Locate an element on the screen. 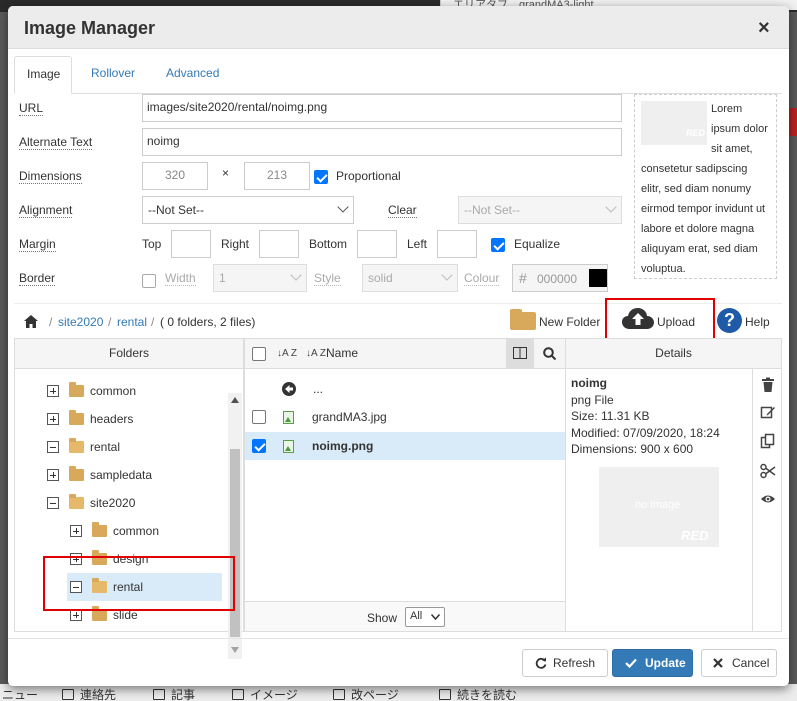 The width and height of the screenshot is (797, 701). cancel-button: Cancel is located at coordinates (739, 663).